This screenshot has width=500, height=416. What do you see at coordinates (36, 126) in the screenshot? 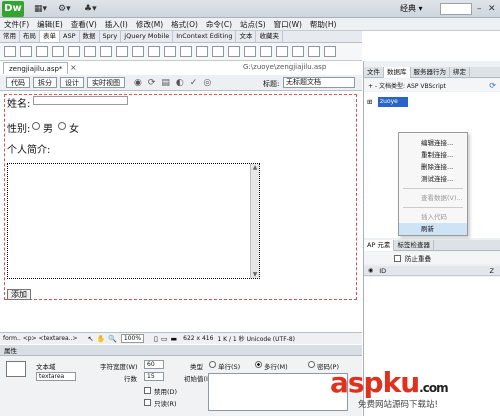
I see `male-radio` at bounding box center [36, 126].